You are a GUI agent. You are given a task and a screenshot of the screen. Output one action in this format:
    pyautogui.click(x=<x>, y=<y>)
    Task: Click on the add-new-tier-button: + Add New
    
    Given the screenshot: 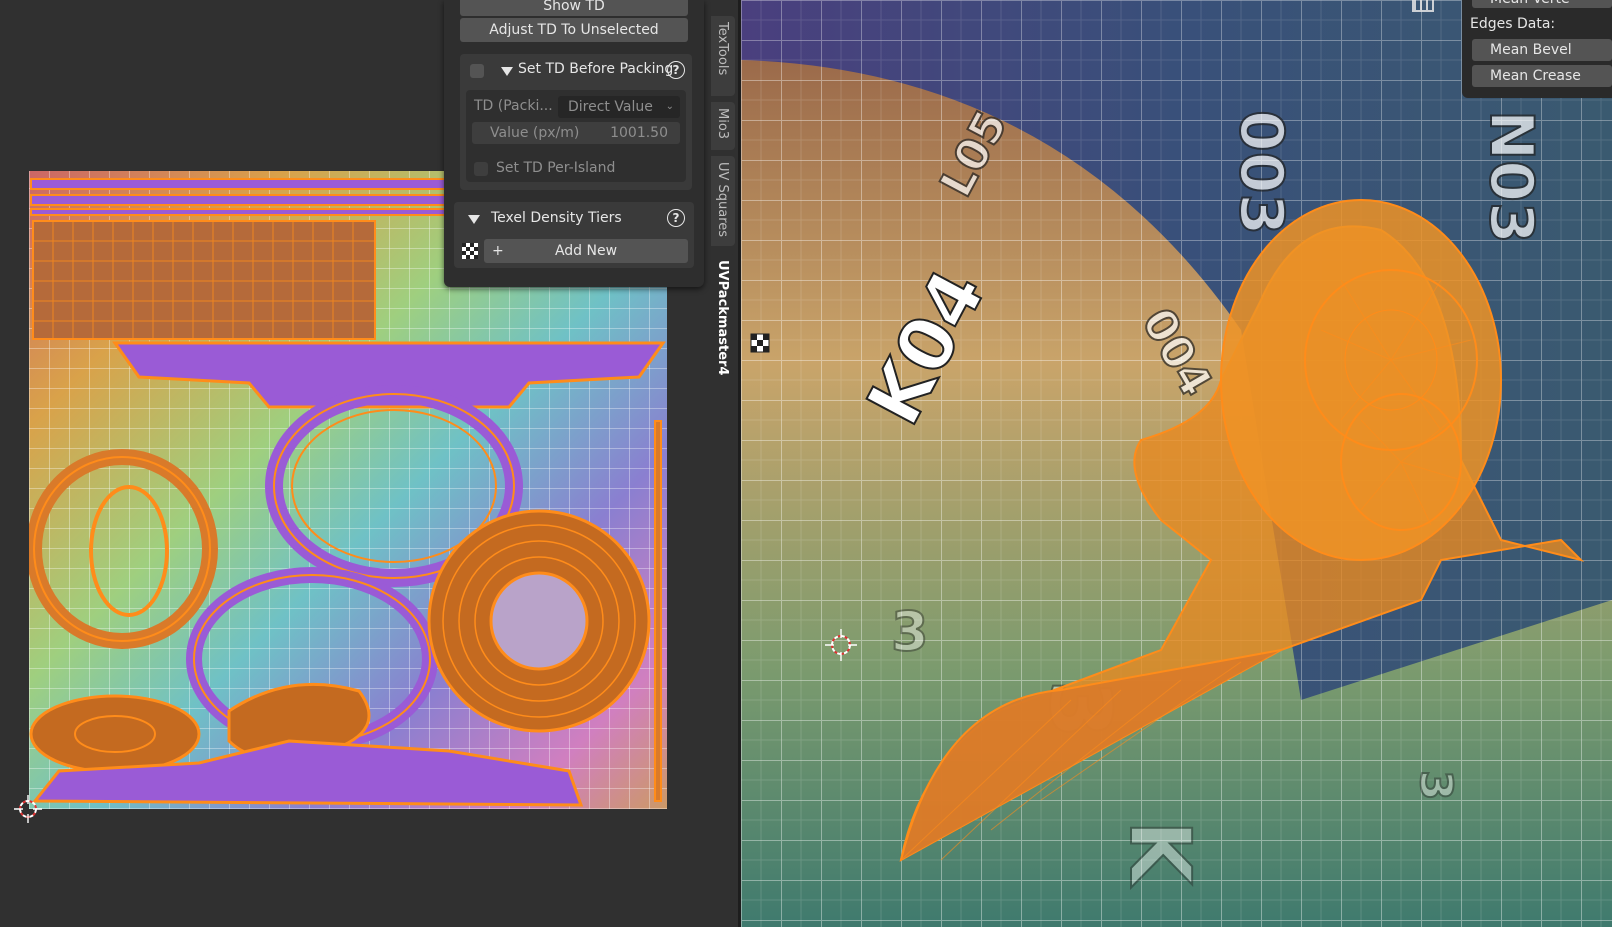 What is the action you would take?
    pyautogui.click(x=586, y=251)
    